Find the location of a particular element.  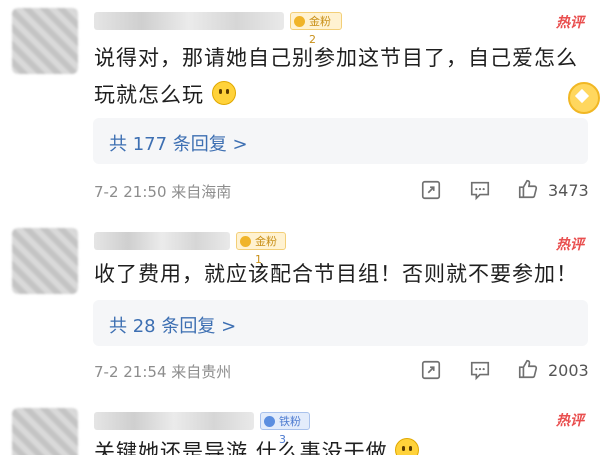

fan-badge: 金粉1 is located at coordinates (261, 249).